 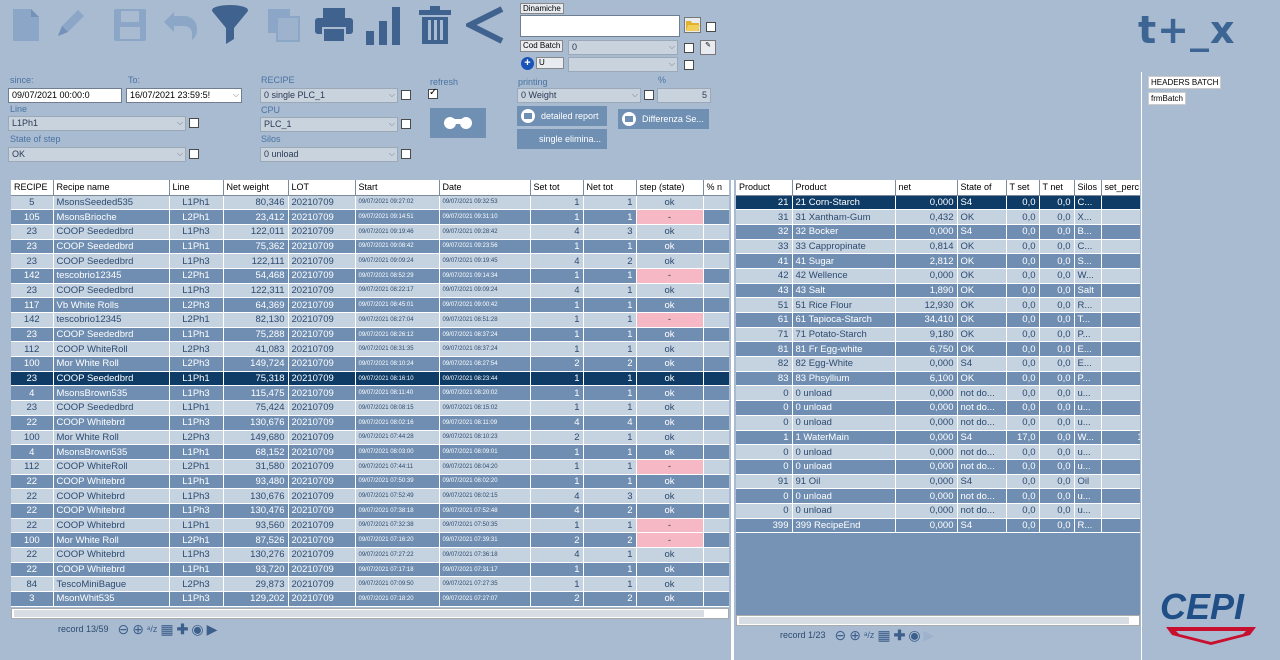 What do you see at coordinates (938, 349) in the screenshot?
I see `table-row: 8181 Fr Egg-white6,750OK0,00,0E...6` at bounding box center [938, 349].